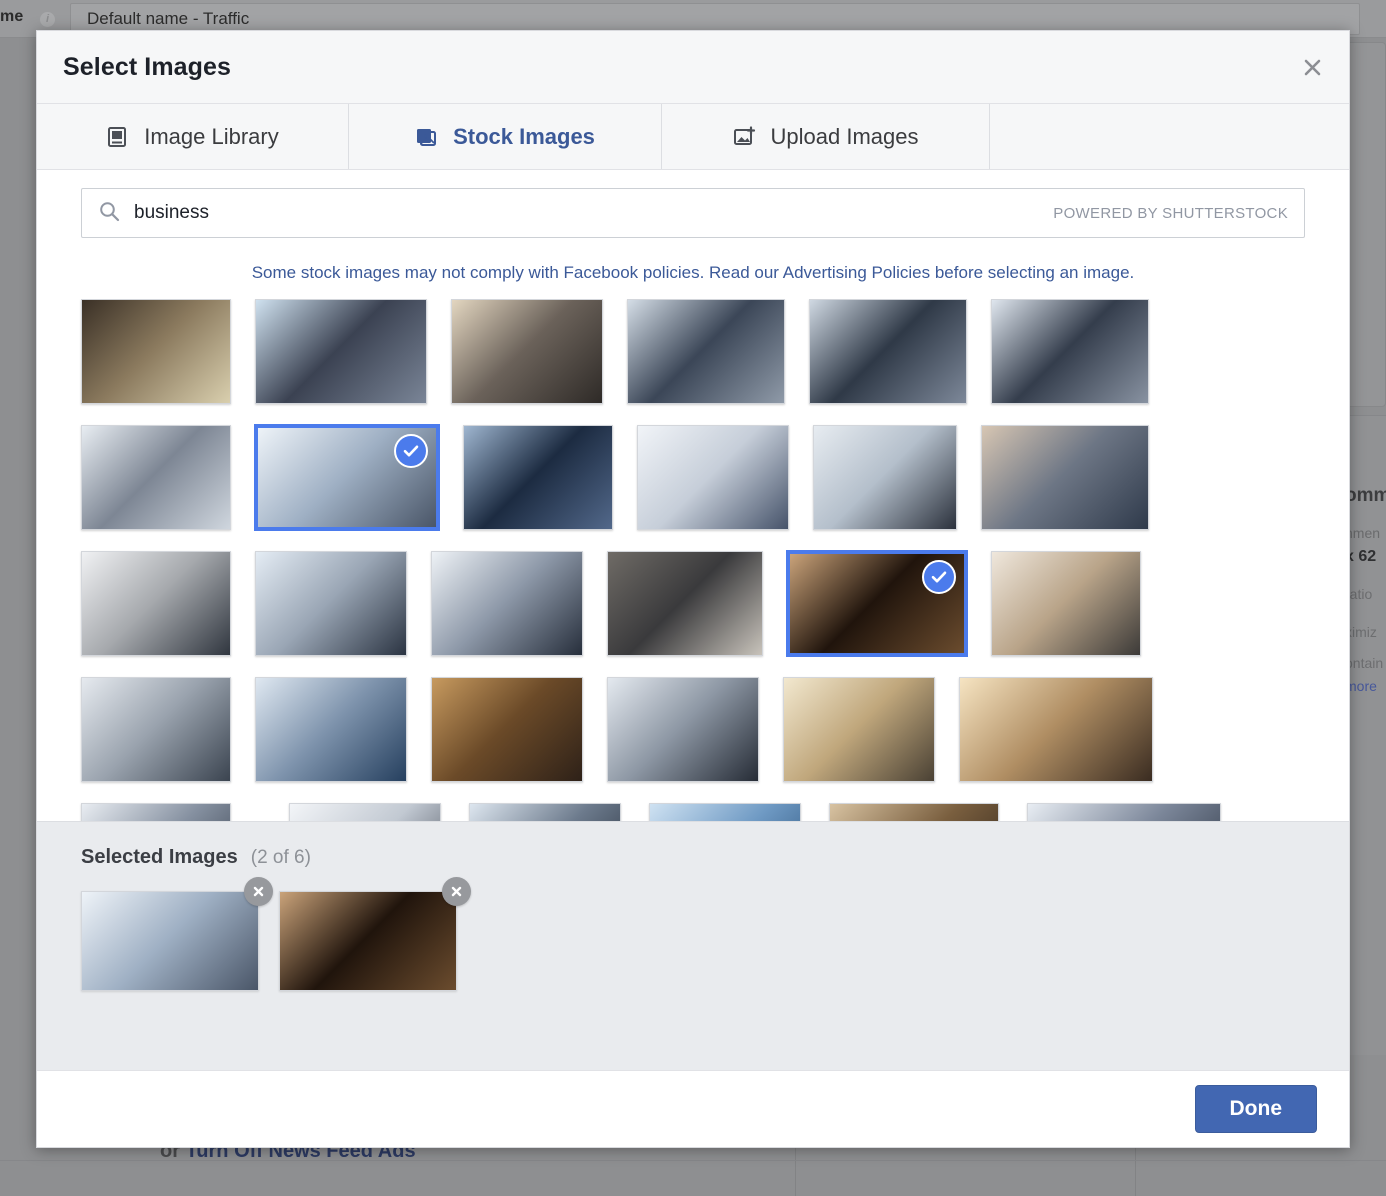 The width and height of the screenshot is (1386, 1196). I want to click on stock-image-11-cell, so click(885, 477).